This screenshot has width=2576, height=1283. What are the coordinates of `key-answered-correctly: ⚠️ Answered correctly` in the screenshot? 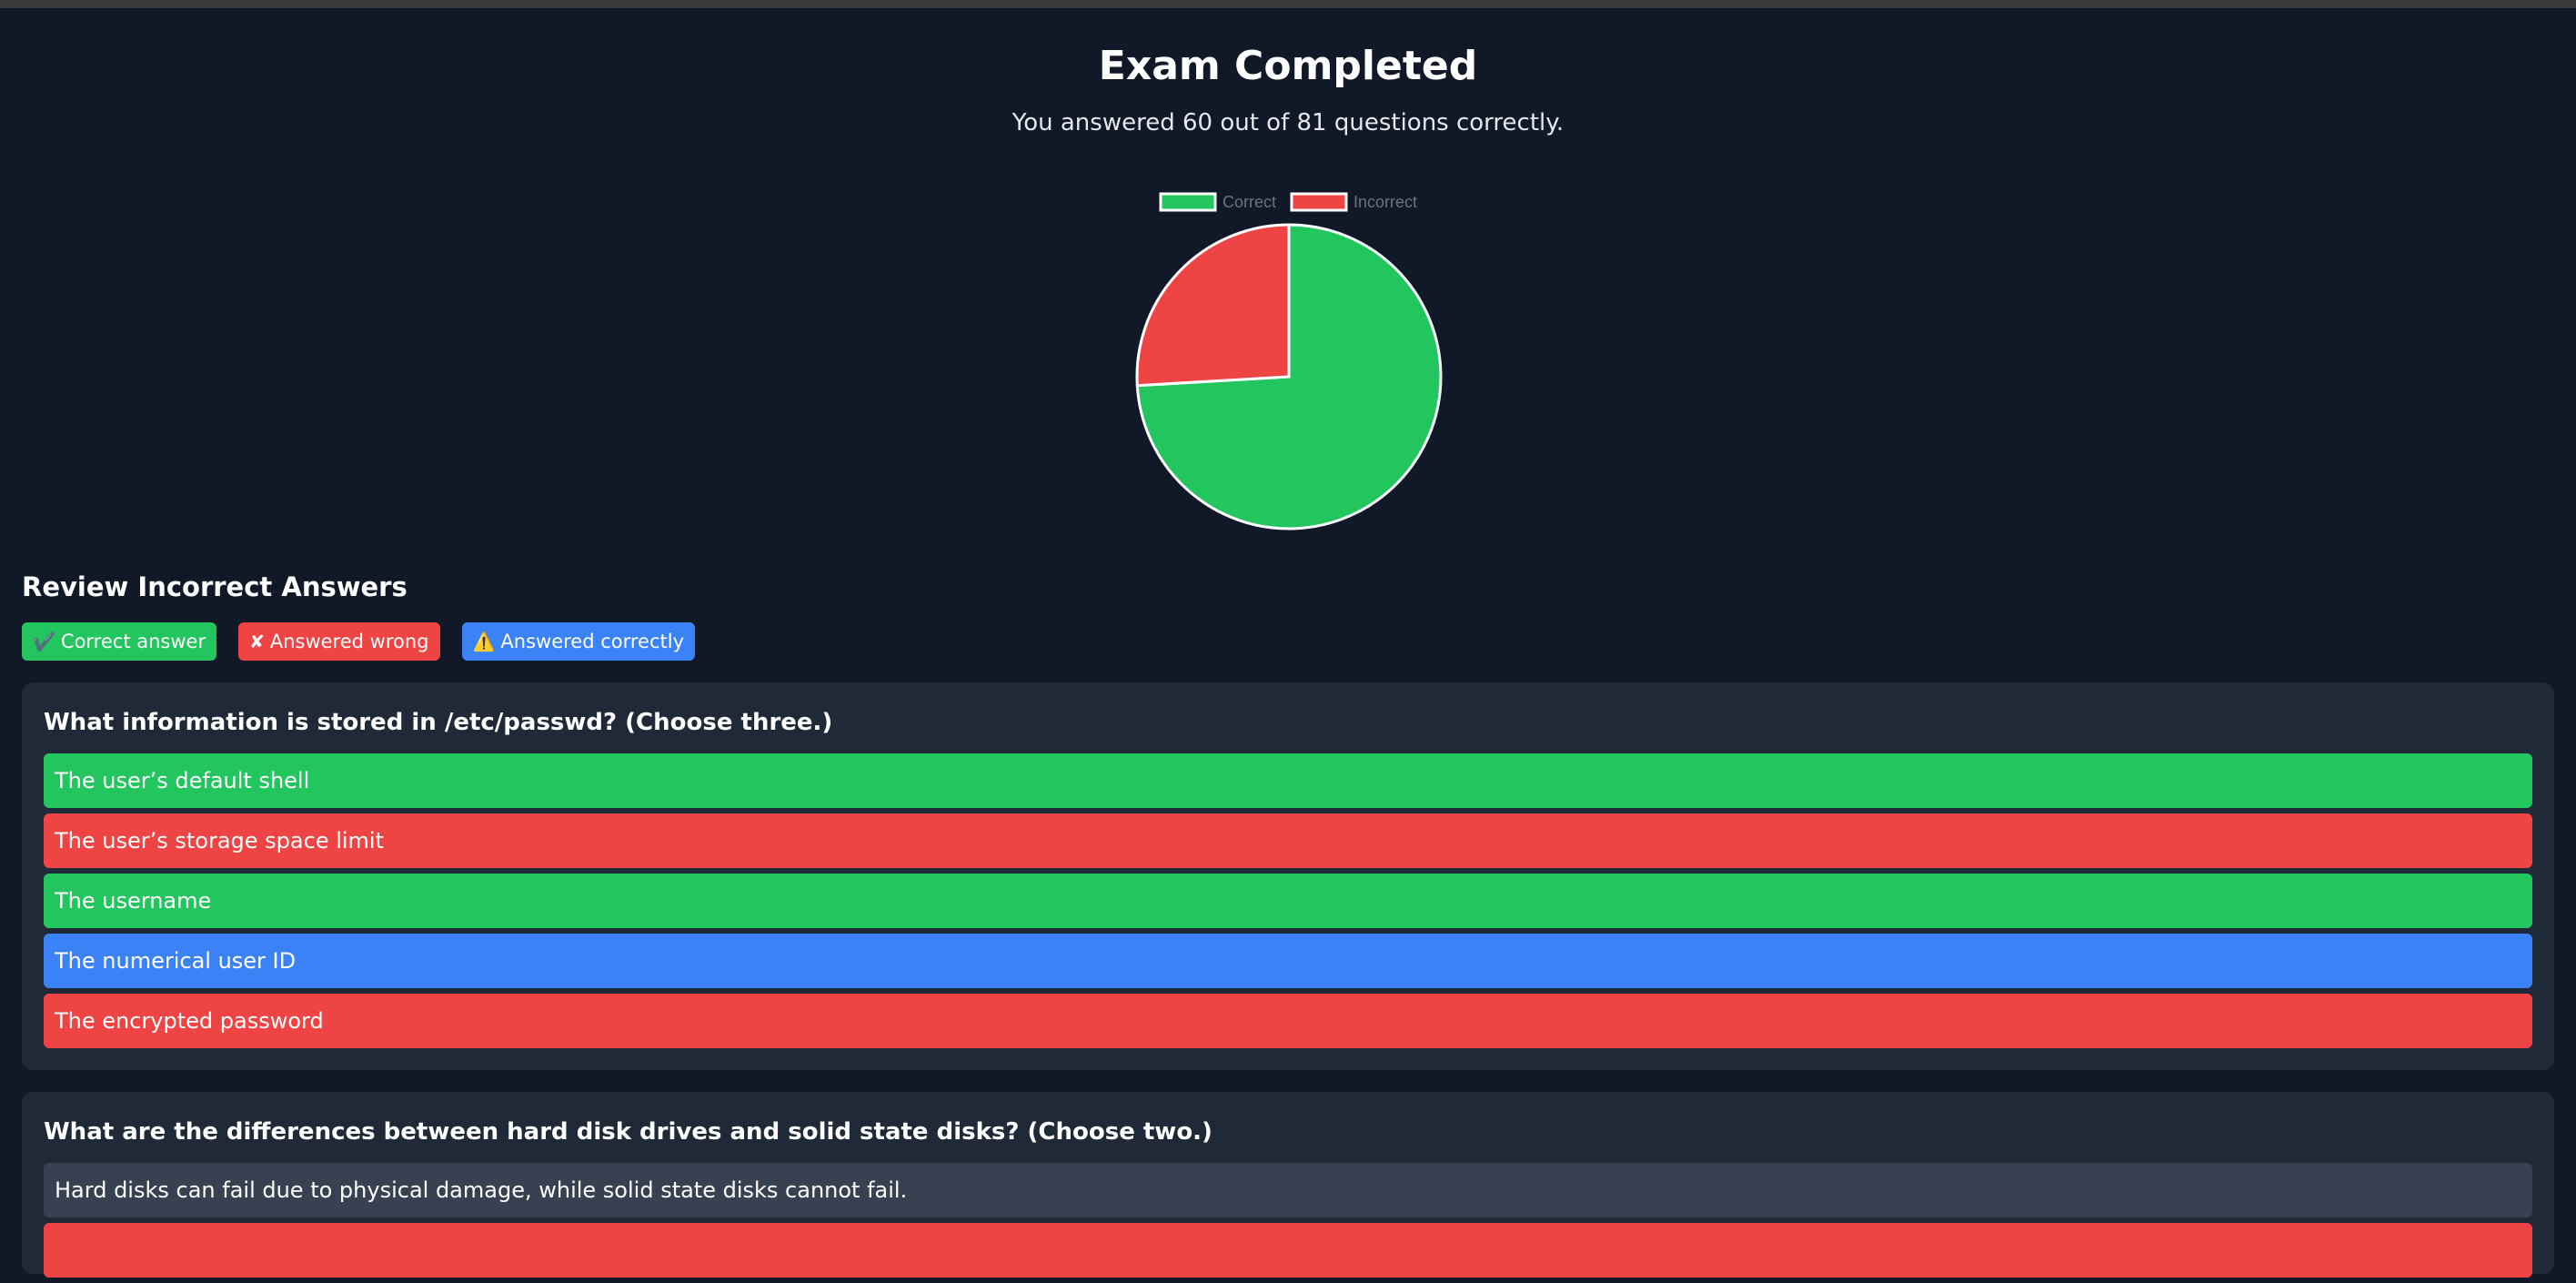 It's located at (578, 641).